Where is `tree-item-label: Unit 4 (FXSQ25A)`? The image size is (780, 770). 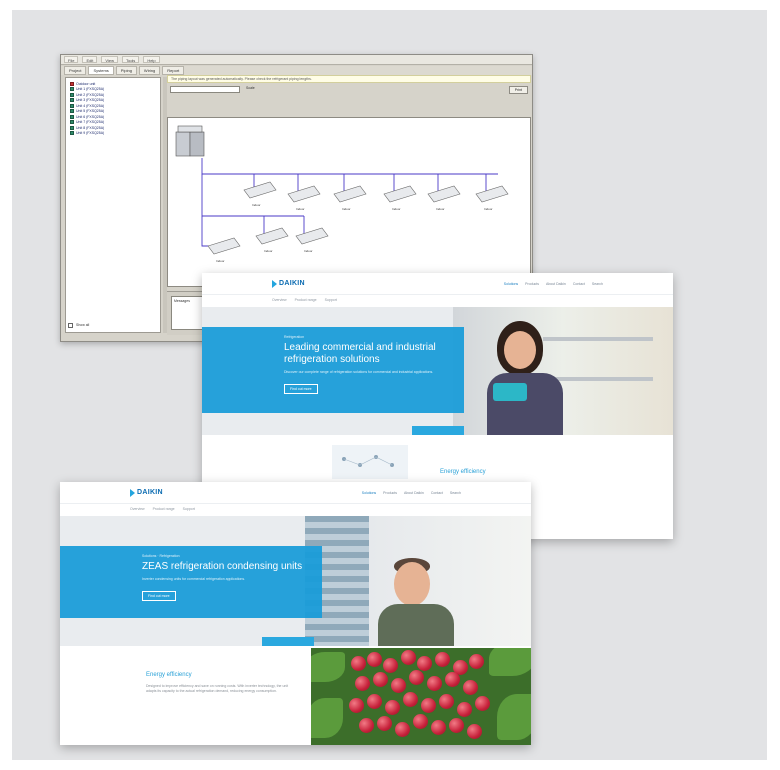
tree-item-label: Unit 4 (FXSQ25A) is located at coordinates (90, 105).